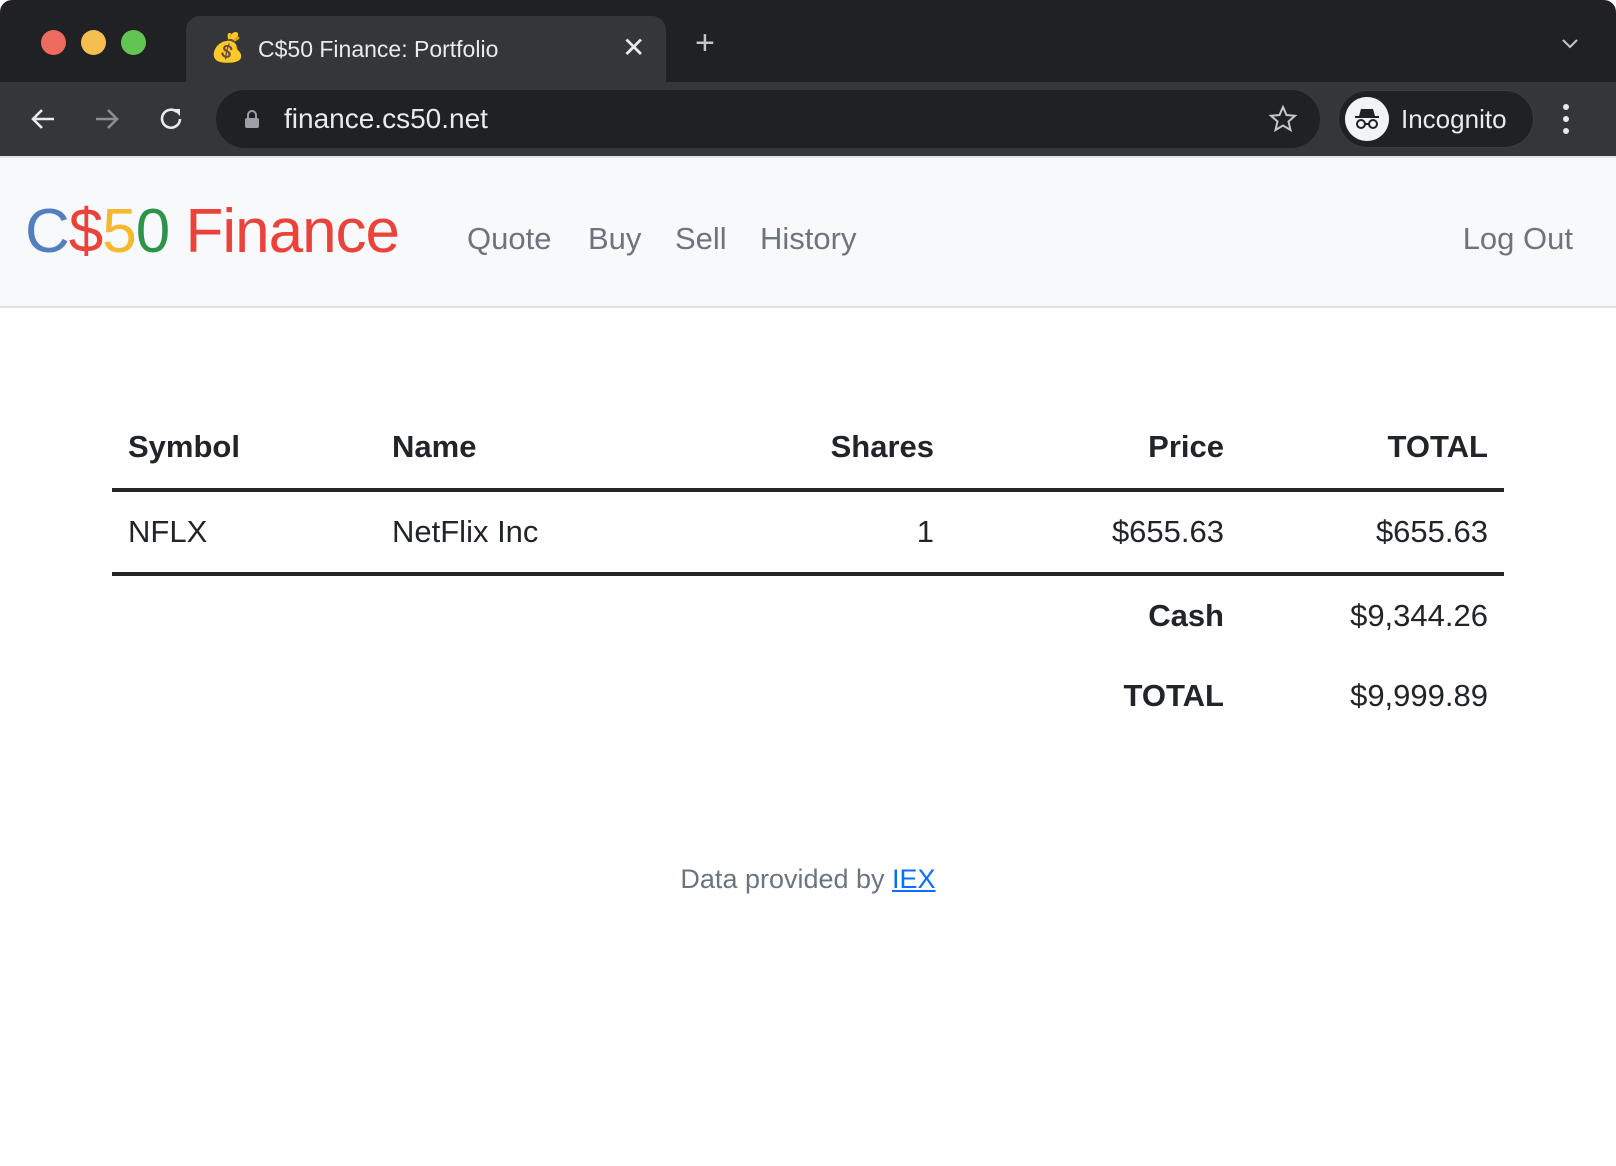 This screenshot has width=1616, height=1166. What do you see at coordinates (1372, 449) in the screenshot?
I see `col-total: TOTAL` at bounding box center [1372, 449].